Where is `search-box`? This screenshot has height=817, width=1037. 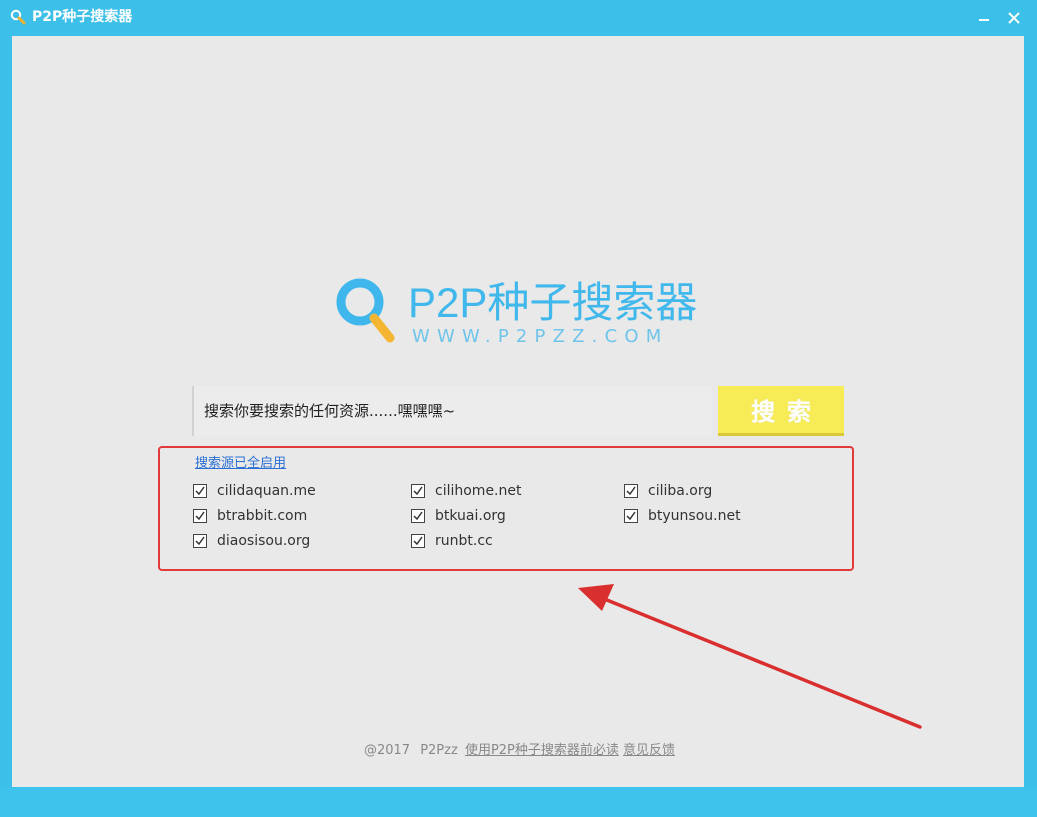
search-box is located at coordinates (452, 411).